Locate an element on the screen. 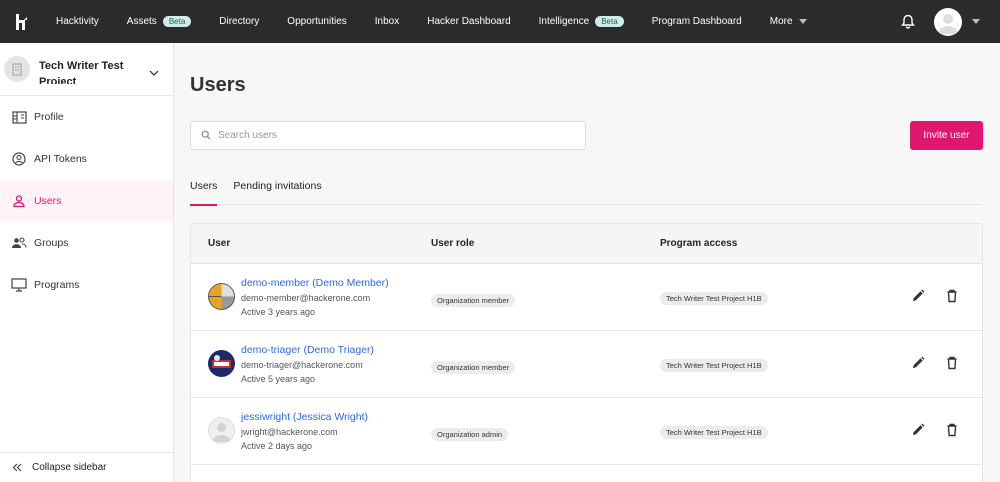  collapse-sidebar-button: Collapse sidebar is located at coordinates (86, 467).